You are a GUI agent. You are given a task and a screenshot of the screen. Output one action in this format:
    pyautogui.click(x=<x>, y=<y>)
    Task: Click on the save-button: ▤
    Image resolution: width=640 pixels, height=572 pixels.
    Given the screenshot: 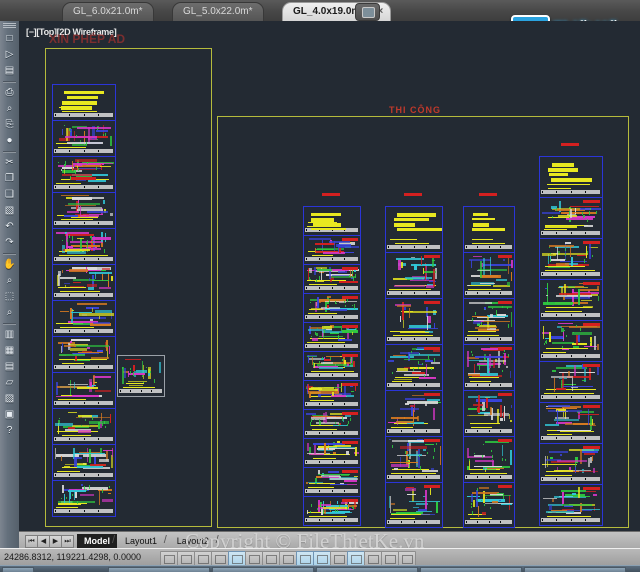 What is the action you would take?
    pyautogui.click(x=9, y=70)
    